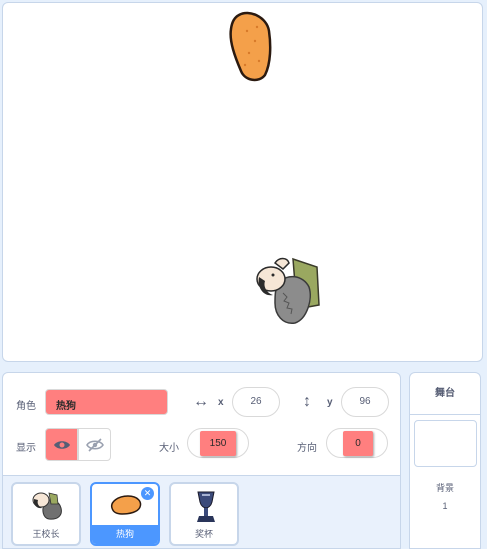 This screenshot has width=487, height=549. Describe the element at coordinates (289, 290) in the screenshot. I see `principal-sprite` at that location.